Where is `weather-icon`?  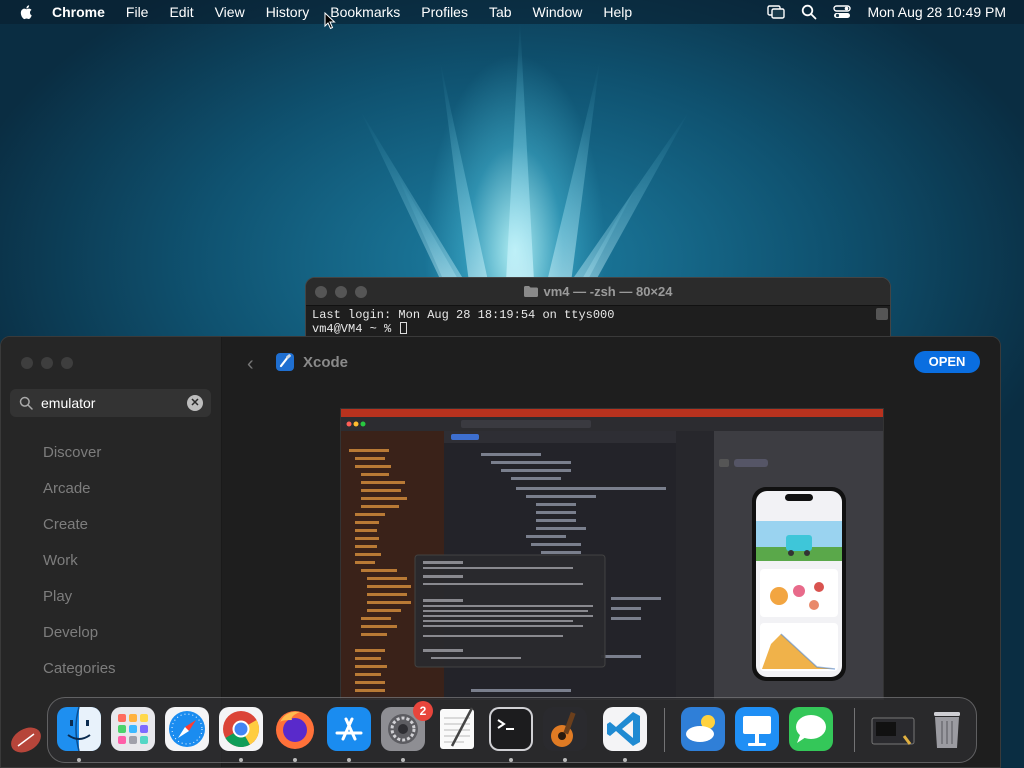
weather-icon is located at coordinates (703, 729).